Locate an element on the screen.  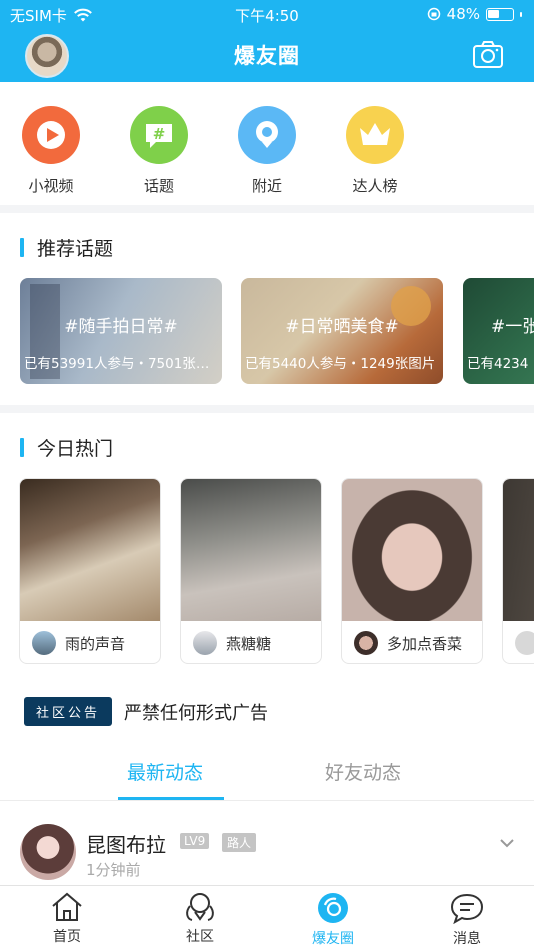
quick-link-nearby: 附近 is located at coordinates (267, 151).